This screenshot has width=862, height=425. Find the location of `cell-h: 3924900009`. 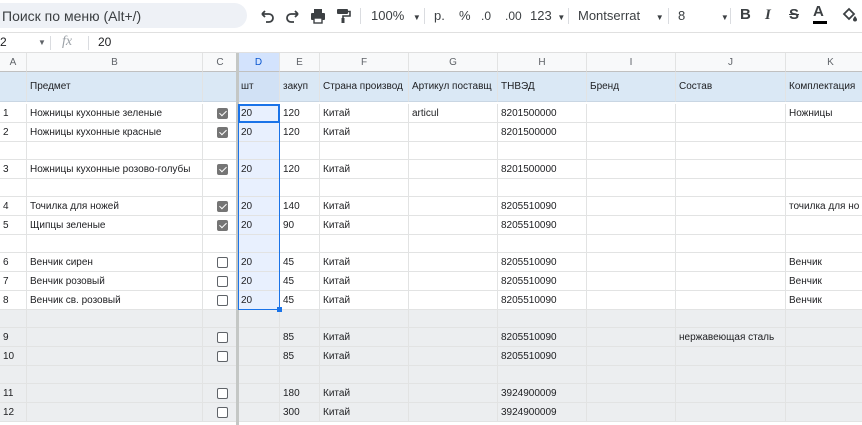

cell-h: 3924900009 is located at coordinates (542, 412).